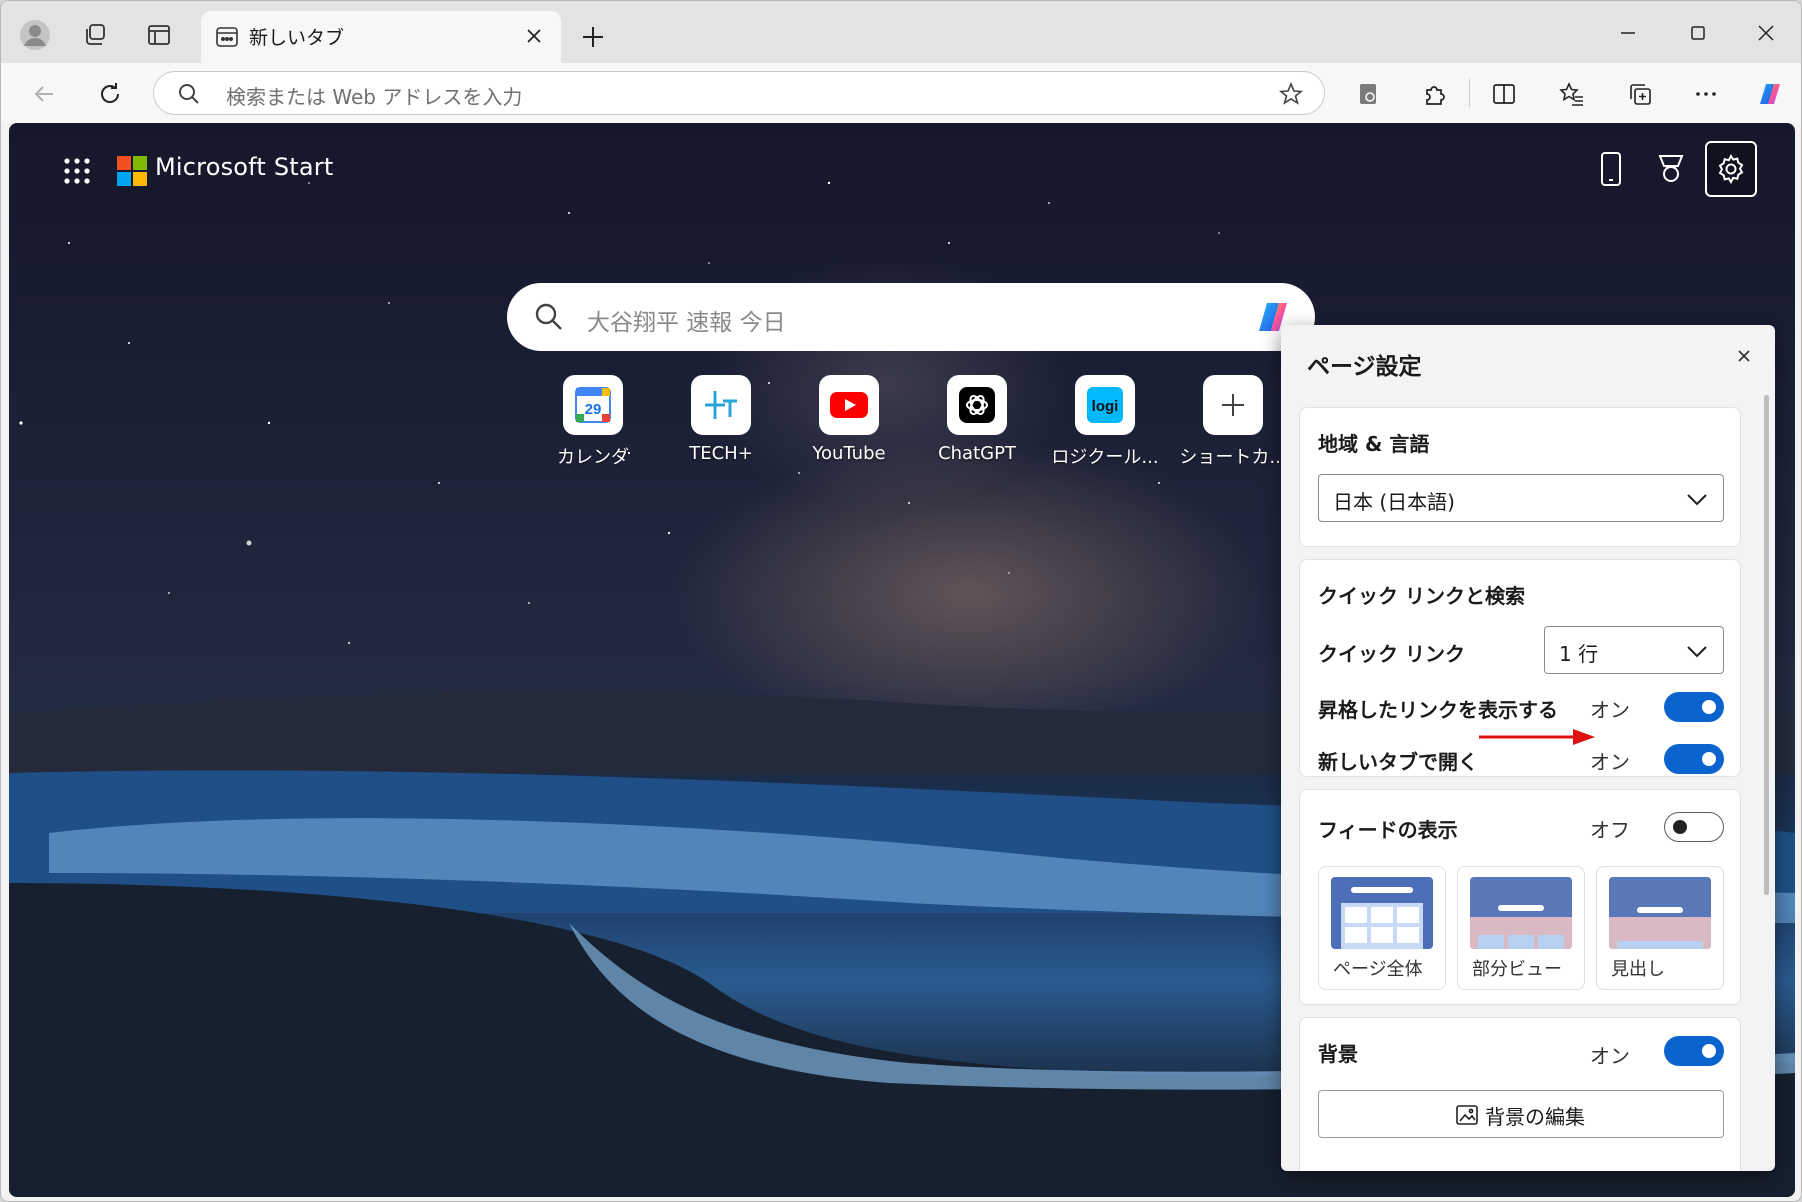  Describe the element at coordinates (1572, 94) in the screenshot. I see `favorites-button` at that location.